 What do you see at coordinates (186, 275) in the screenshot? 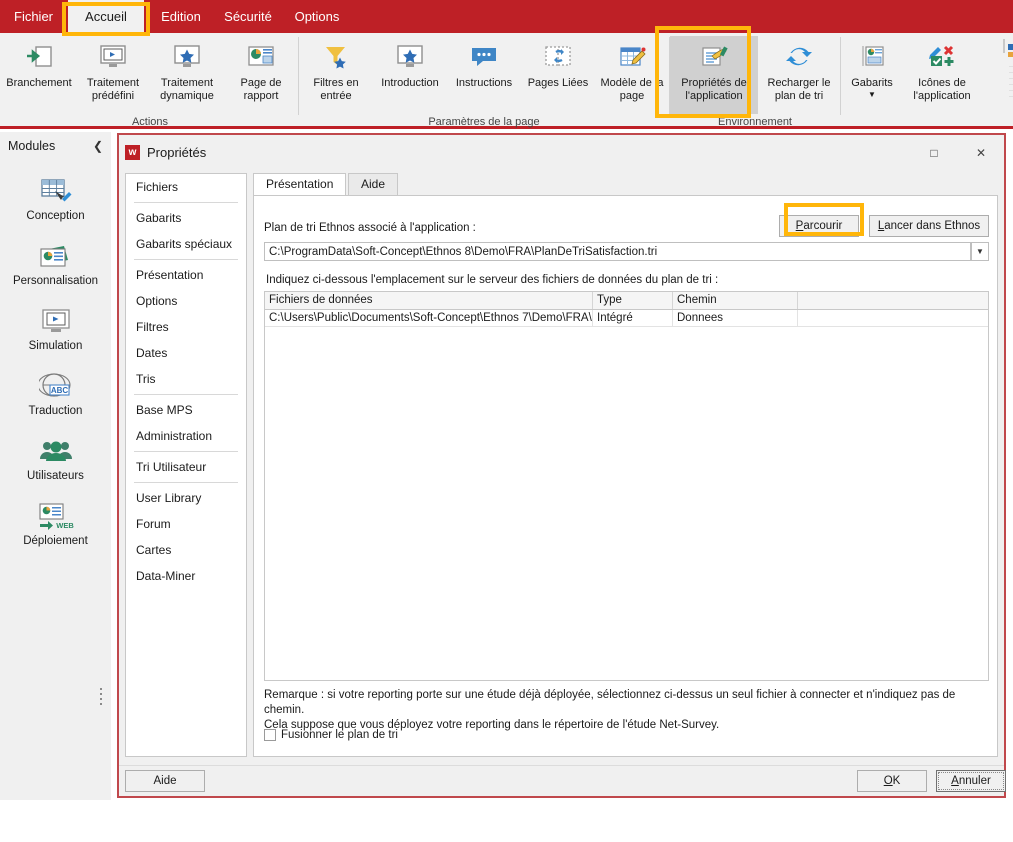
I see `dialog-nav-item-presentation: Présentation` at bounding box center [186, 275].